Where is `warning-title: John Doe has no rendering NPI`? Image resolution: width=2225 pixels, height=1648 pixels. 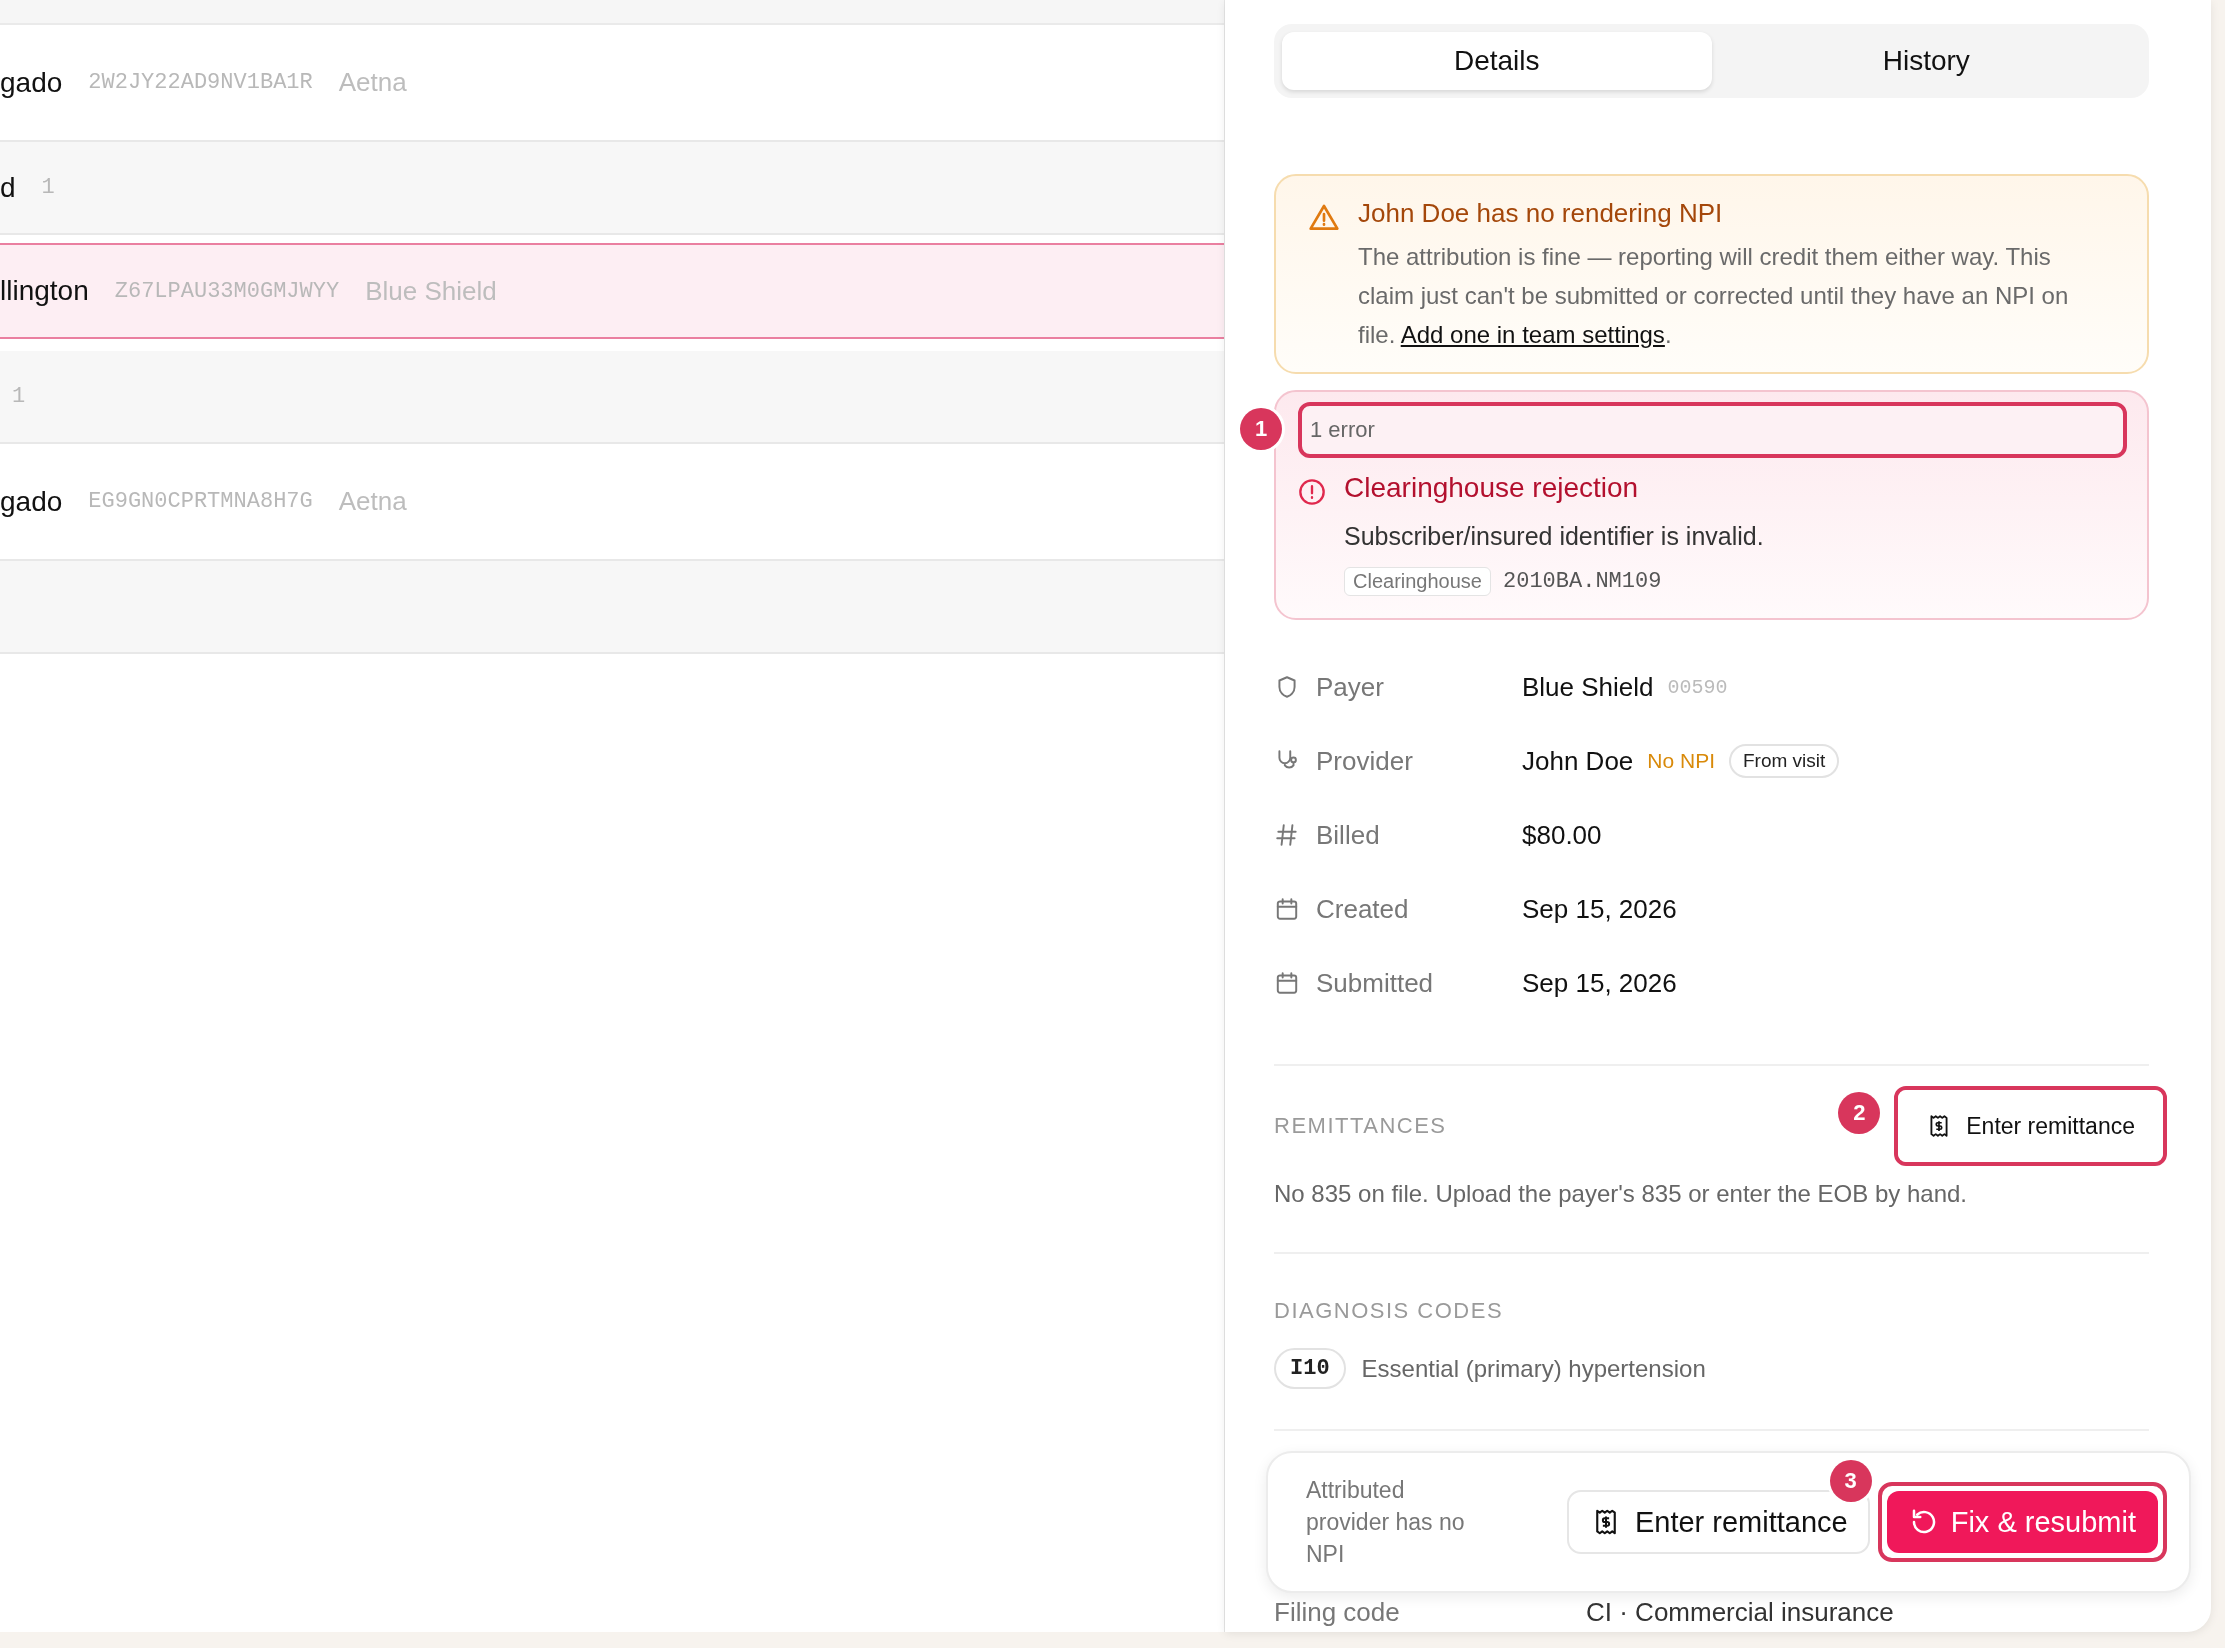 warning-title: John Doe has no rendering NPI is located at coordinates (1541, 213).